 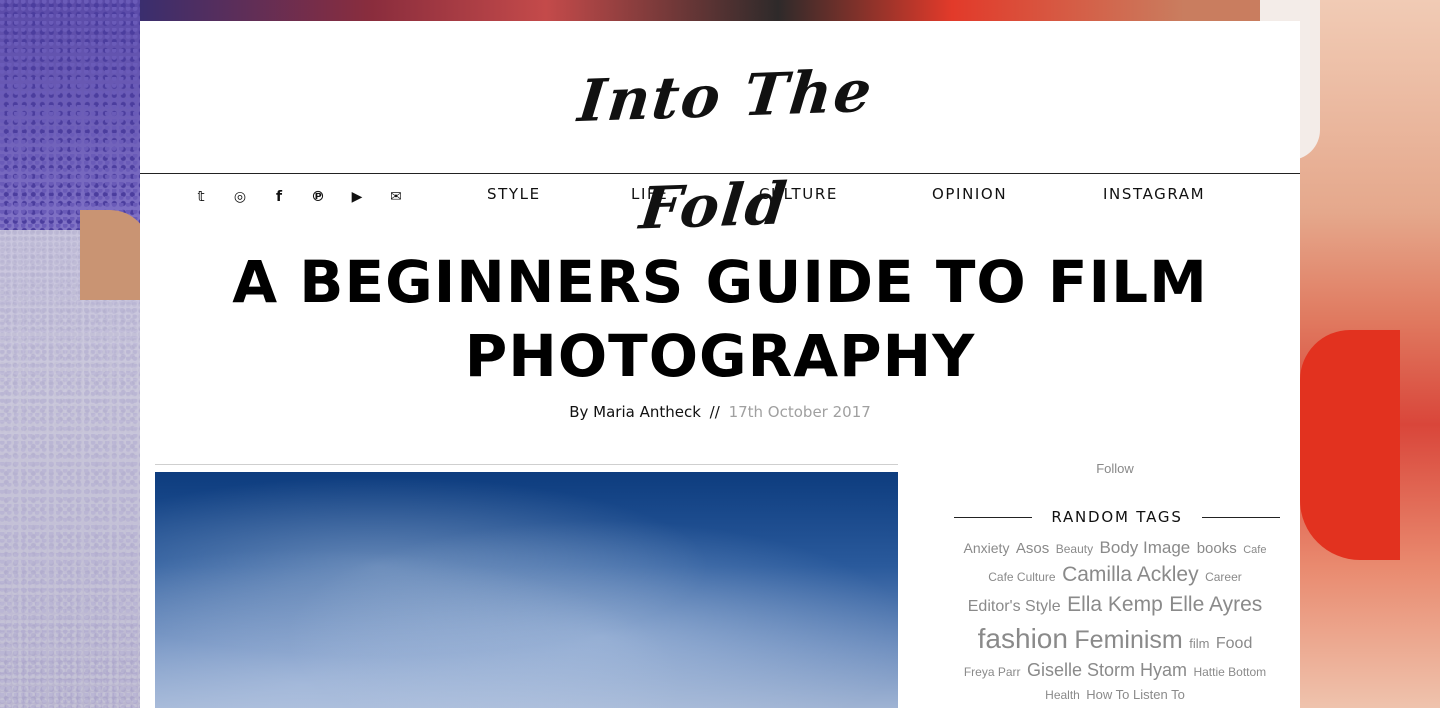 What do you see at coordinates (720, 173) in the screenshot?
I see `header-divider` at bounding box center [720, 173].